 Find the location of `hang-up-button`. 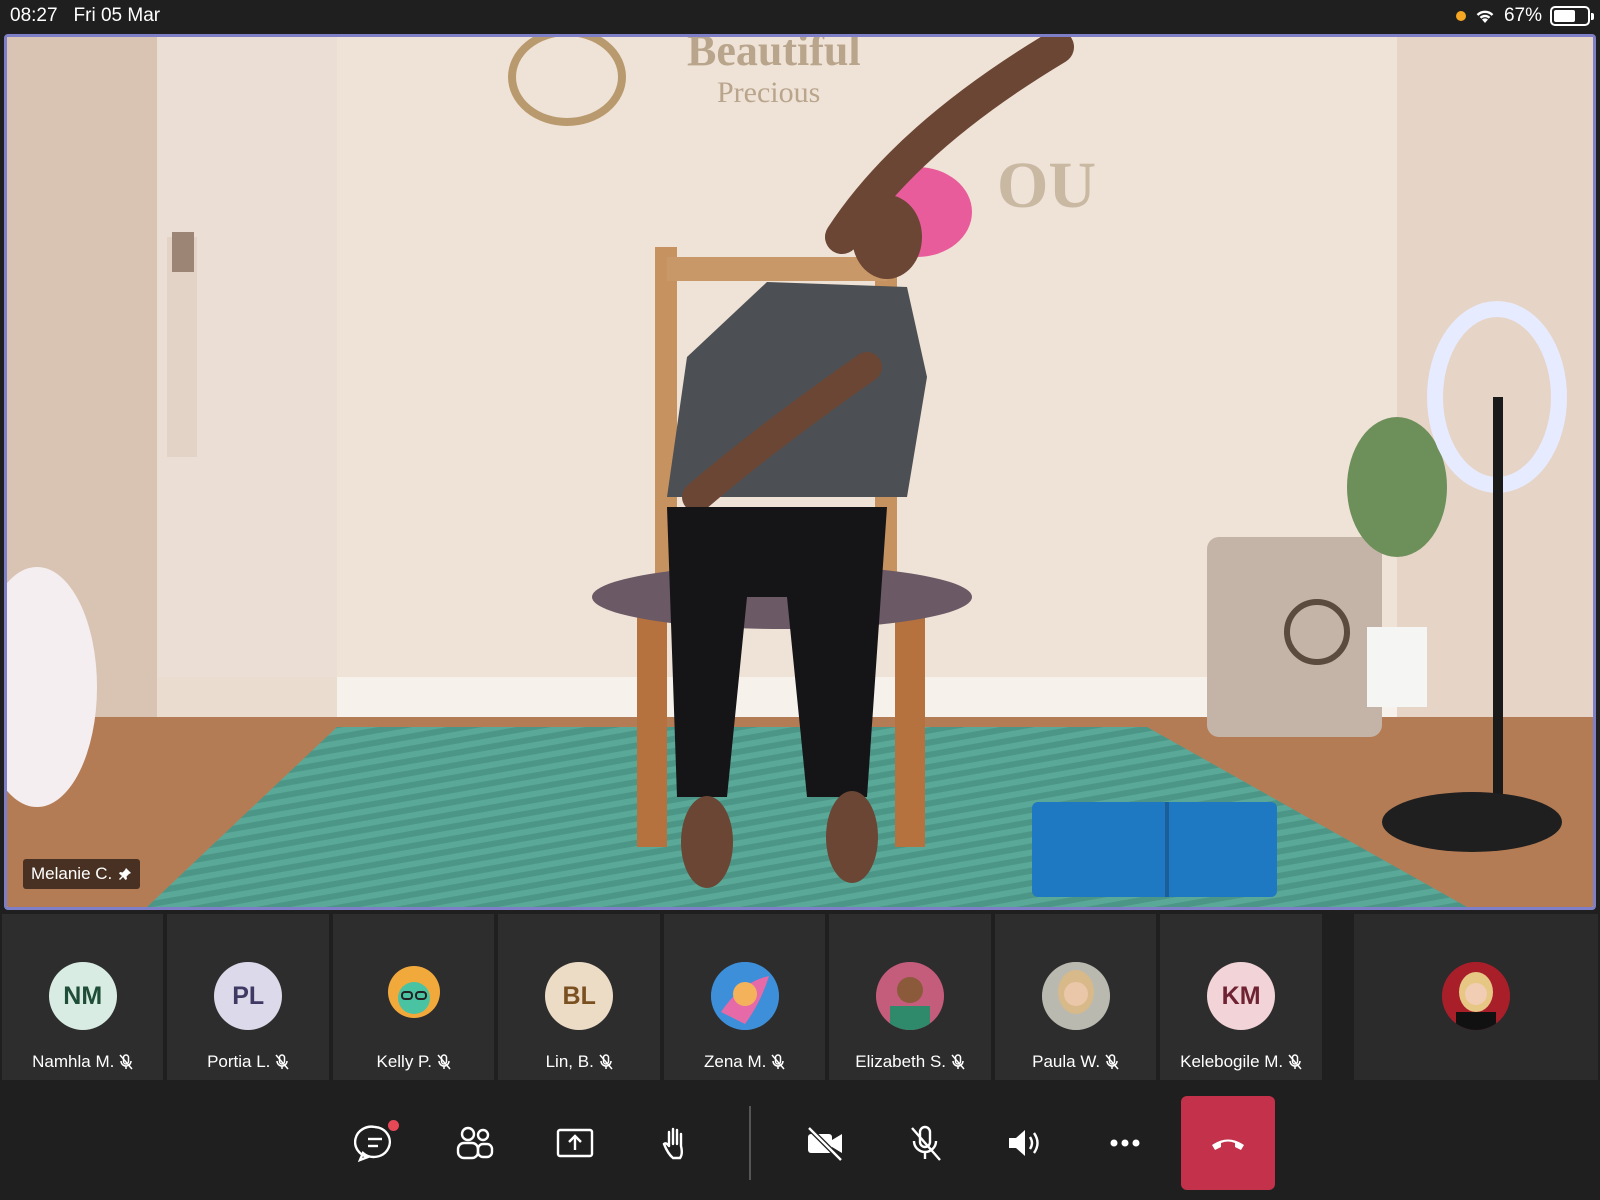

hang-up-button is located at coordinates (1228, 1143).